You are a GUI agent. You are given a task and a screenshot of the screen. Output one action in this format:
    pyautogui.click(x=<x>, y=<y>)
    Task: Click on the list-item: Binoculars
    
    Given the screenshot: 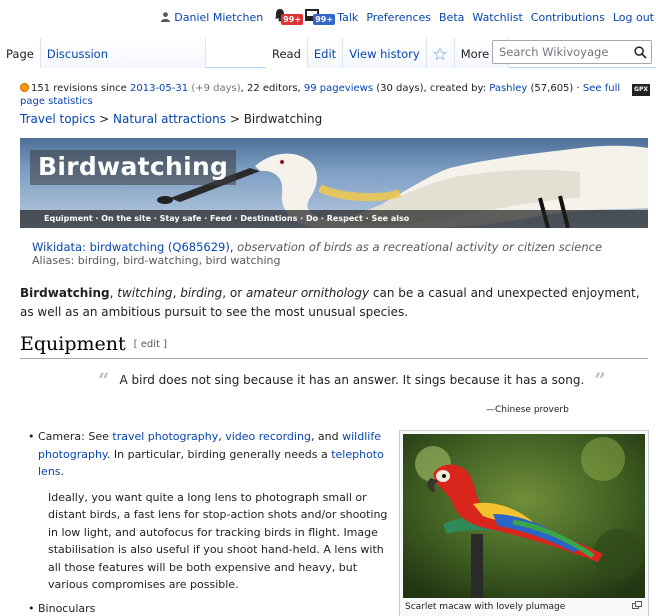 What is the action you would take?
    pyautogui.click(x=208, y=608)
    